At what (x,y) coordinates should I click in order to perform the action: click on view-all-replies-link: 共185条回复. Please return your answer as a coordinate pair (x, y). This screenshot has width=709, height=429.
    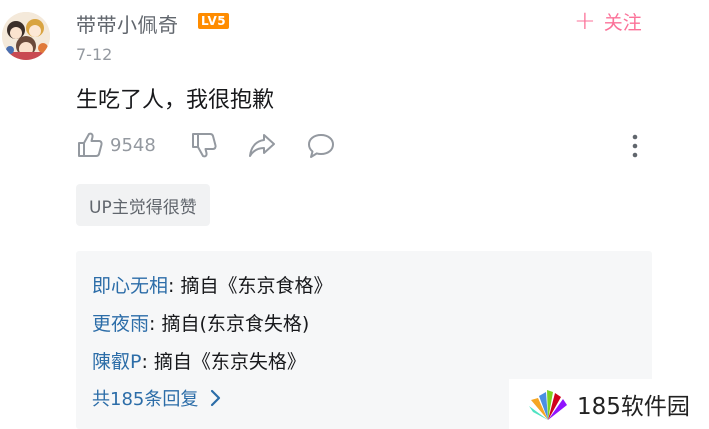
    Looking at the image, I should click on (158, 398).